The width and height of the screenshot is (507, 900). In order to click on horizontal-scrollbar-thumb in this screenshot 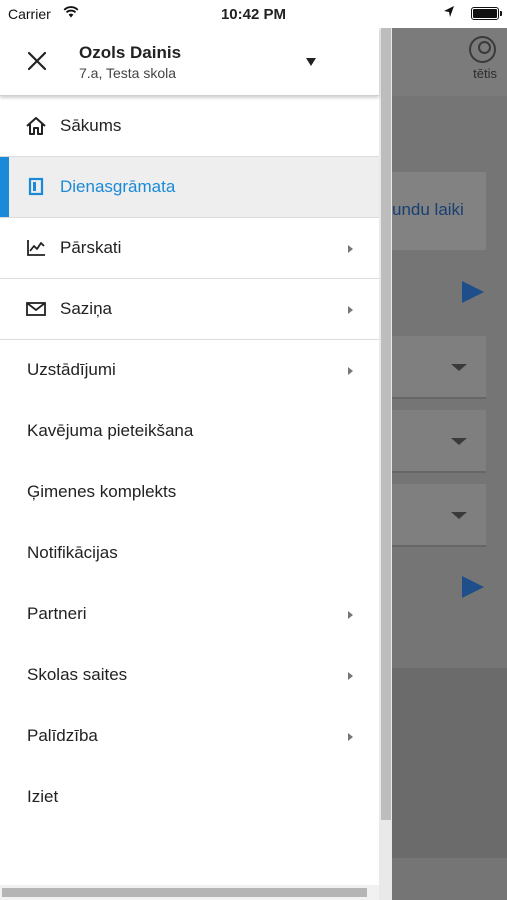, I will do `click(184, 892)`.